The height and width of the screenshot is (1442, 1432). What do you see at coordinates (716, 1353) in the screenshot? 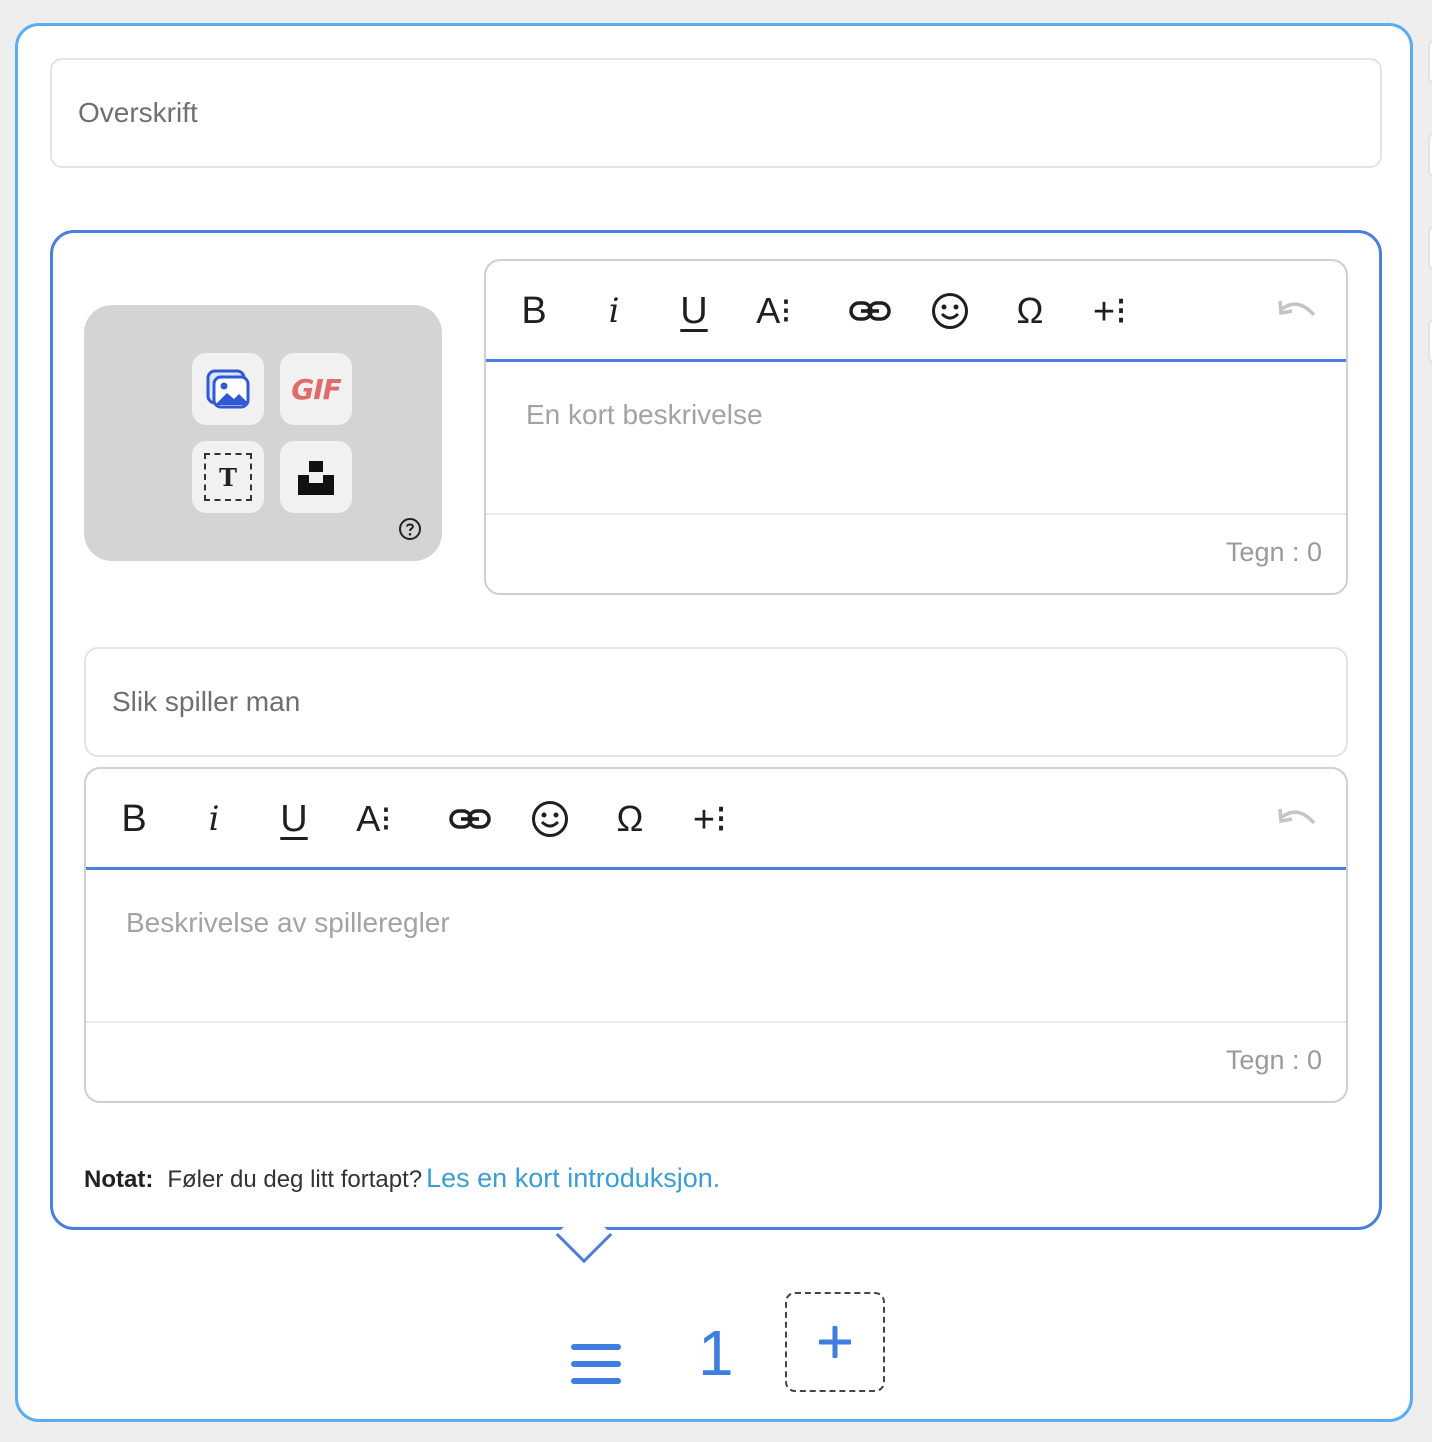
I see `slide-number: 1` at bounding box center [716, 1353].